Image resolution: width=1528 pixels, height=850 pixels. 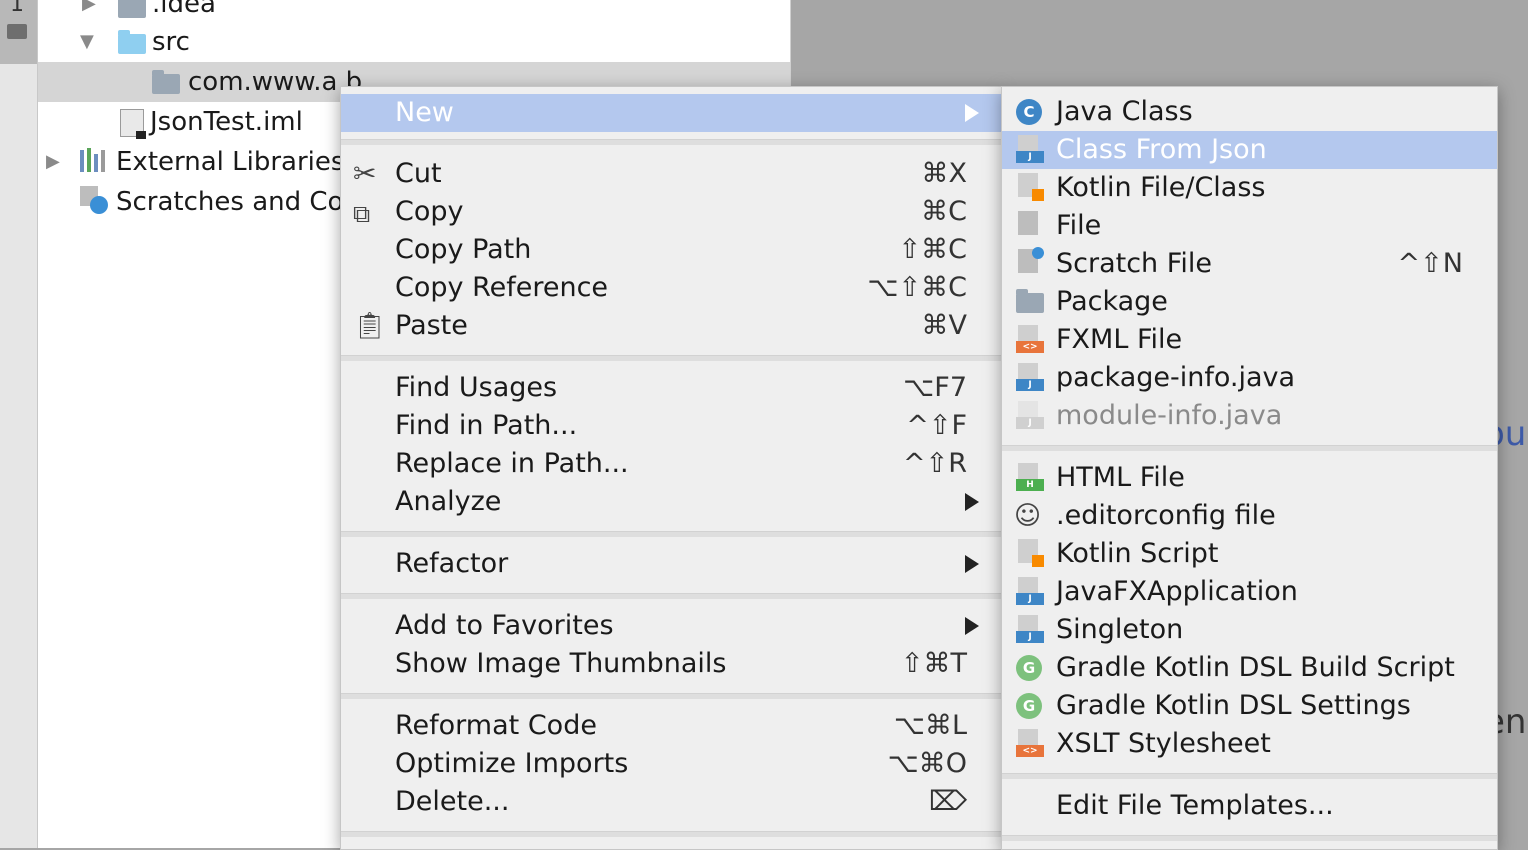 I want to click on menu-item-label: Kotlin File/Class, so click(x=1161, y=187).